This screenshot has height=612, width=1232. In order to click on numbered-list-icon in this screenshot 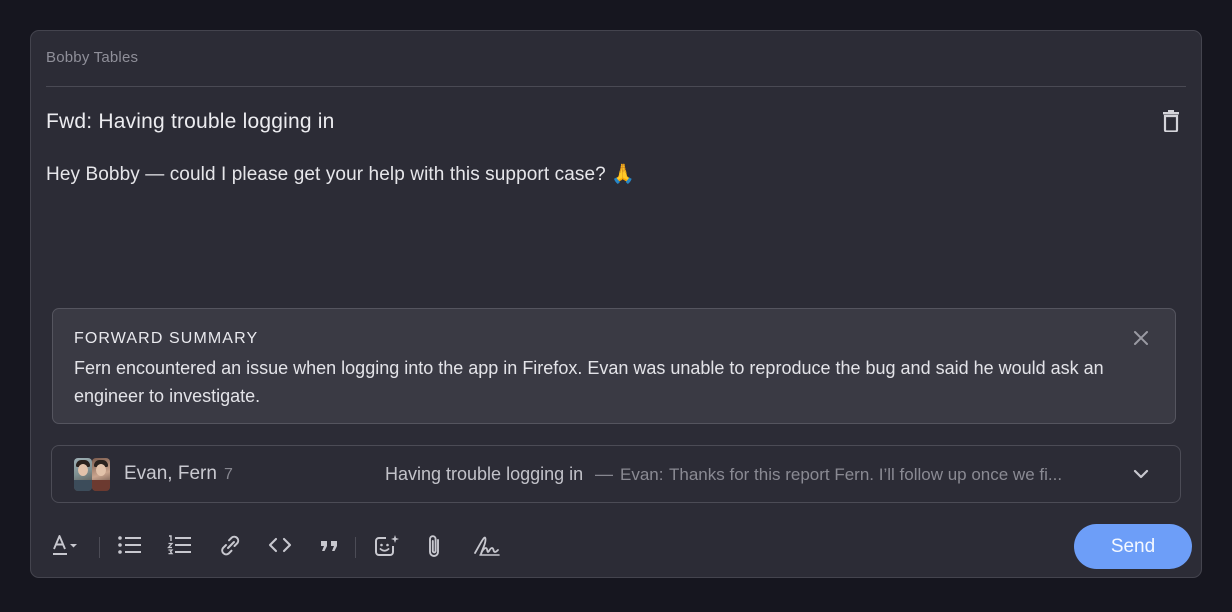, I will do `click(179, 545)`.